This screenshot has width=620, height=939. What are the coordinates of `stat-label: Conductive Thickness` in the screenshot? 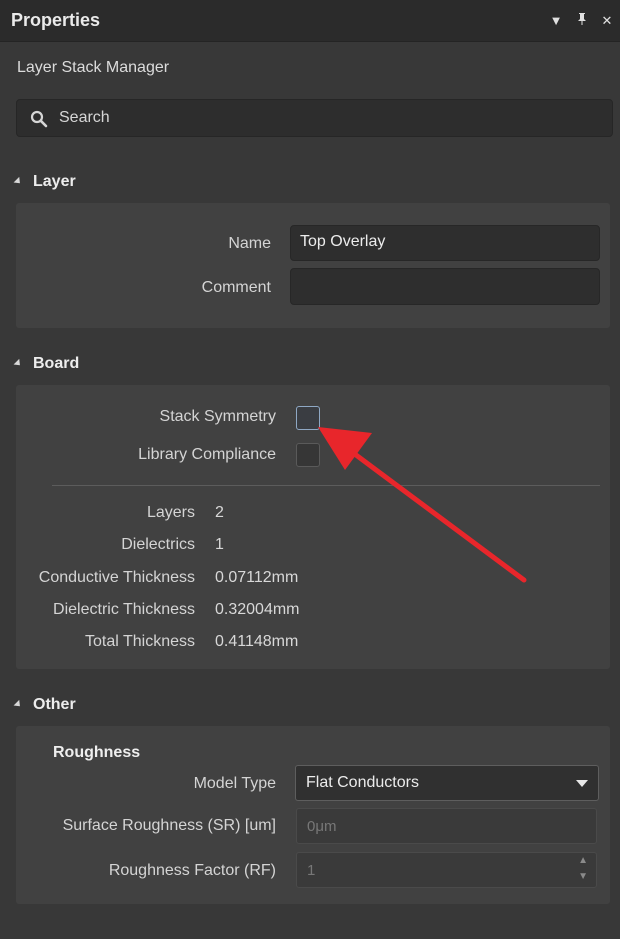 It's located at (116, 577).